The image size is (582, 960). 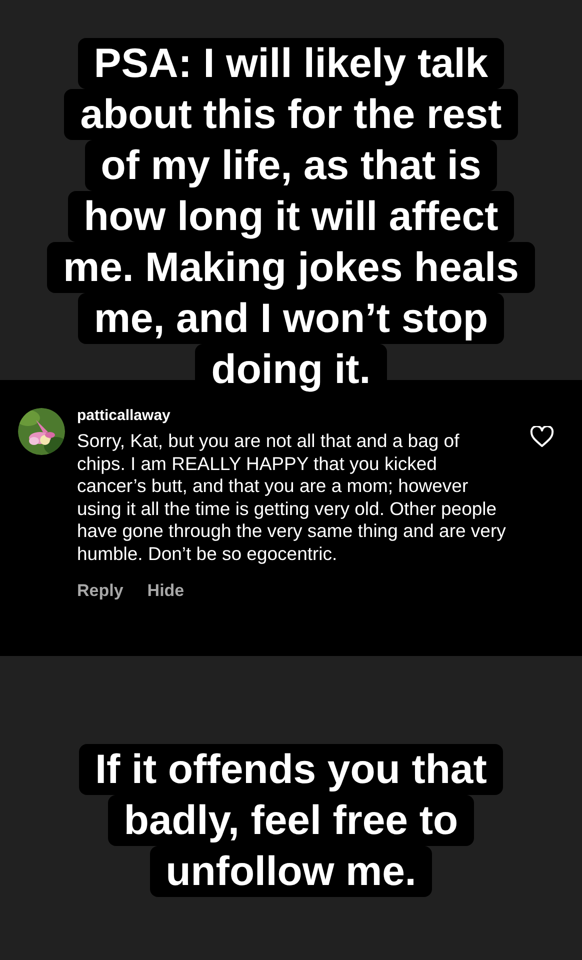 I want to click on username: patticallaway, so click(x=292, y=416).